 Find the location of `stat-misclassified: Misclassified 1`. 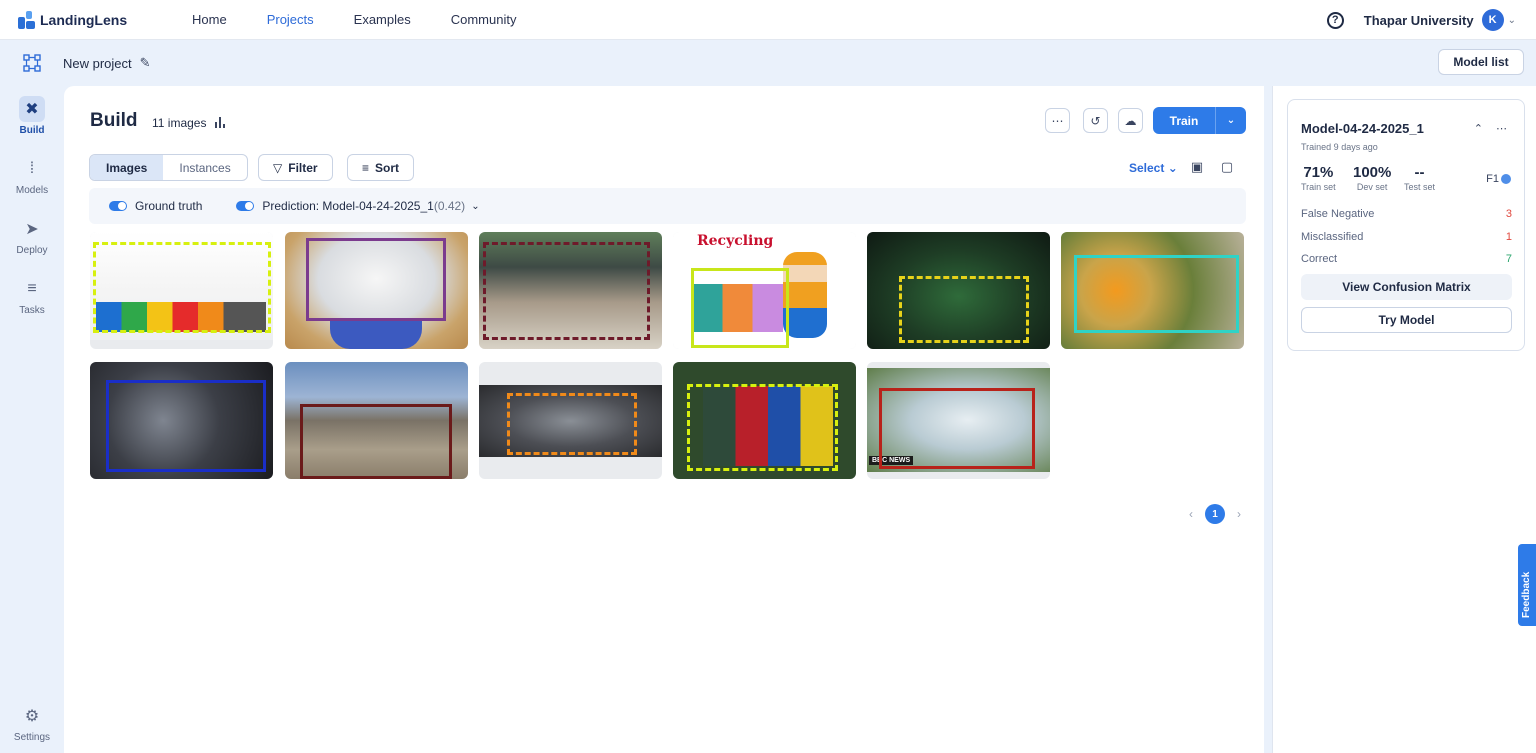

stat-misclassified: Misclassified 1 is located at coordinates (1406, 237).